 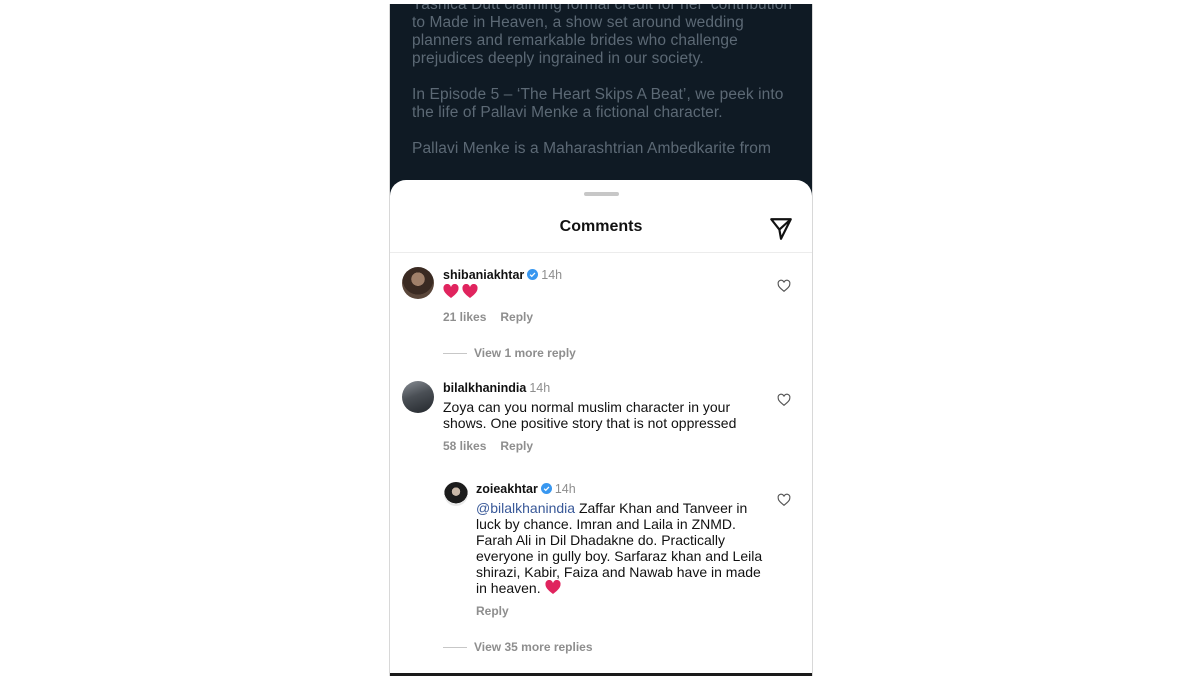 I want to click on reply-meta: Reply, so click(x=499, y=611).